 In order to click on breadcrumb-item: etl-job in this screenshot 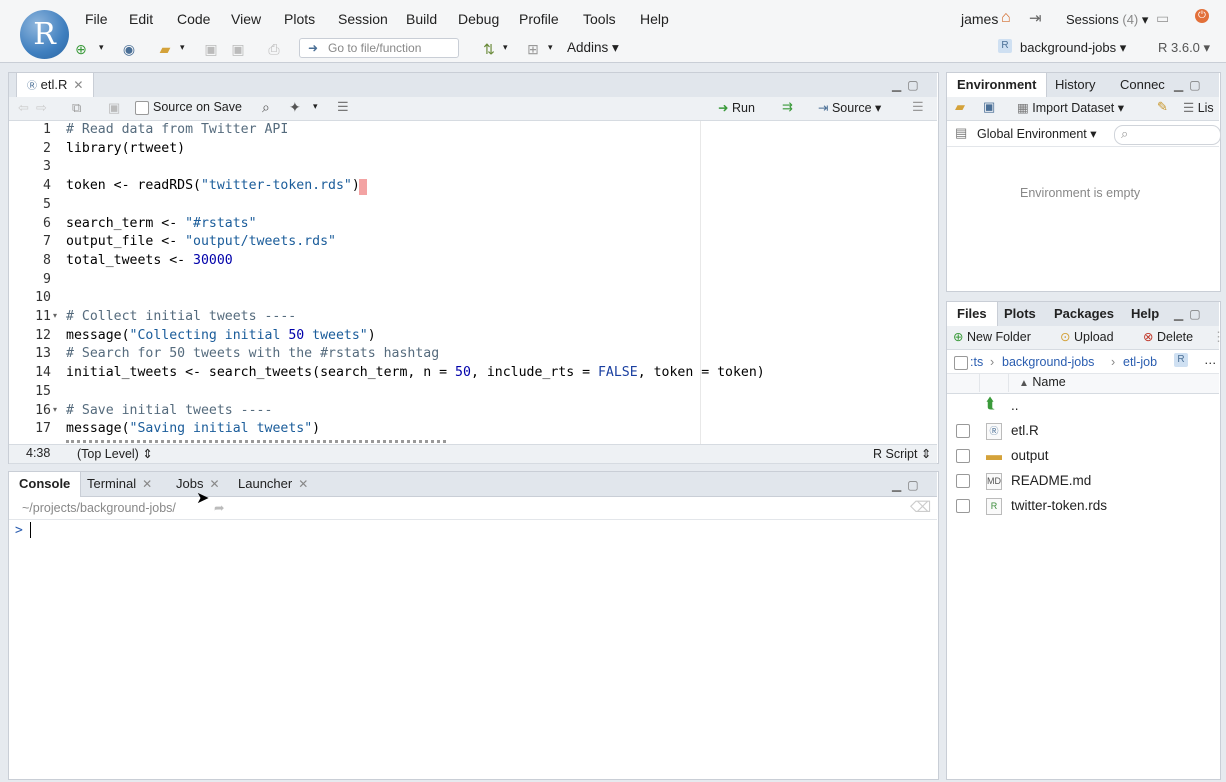, I will do `click(1140, 362)`.